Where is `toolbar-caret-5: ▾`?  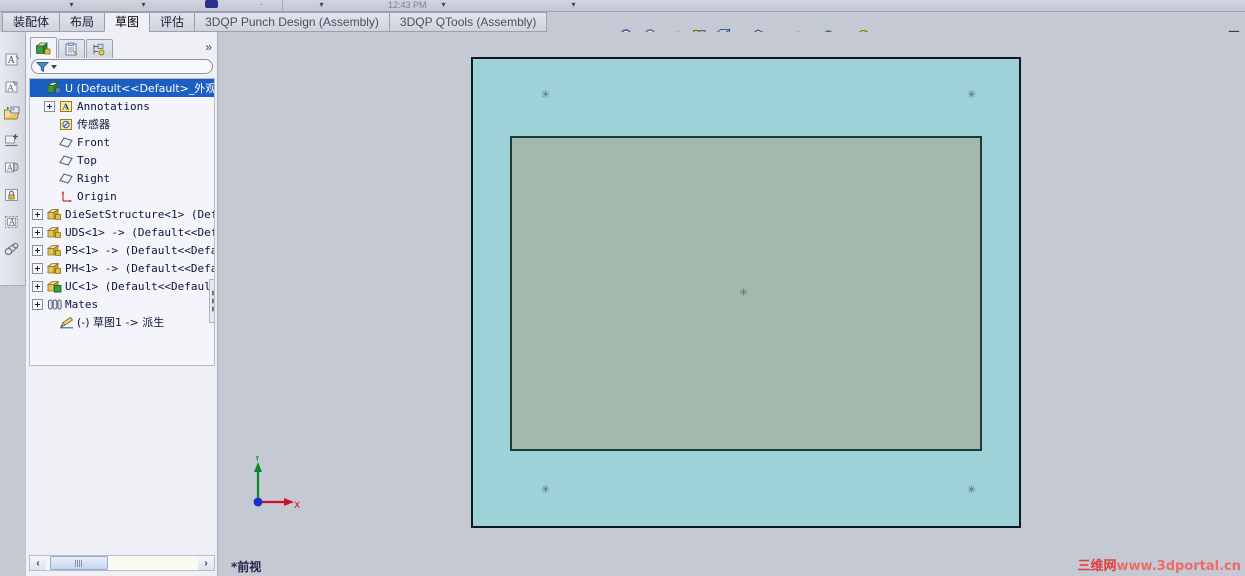 toolbar-caret-5: ▾ is located at coordinates (443, 5).